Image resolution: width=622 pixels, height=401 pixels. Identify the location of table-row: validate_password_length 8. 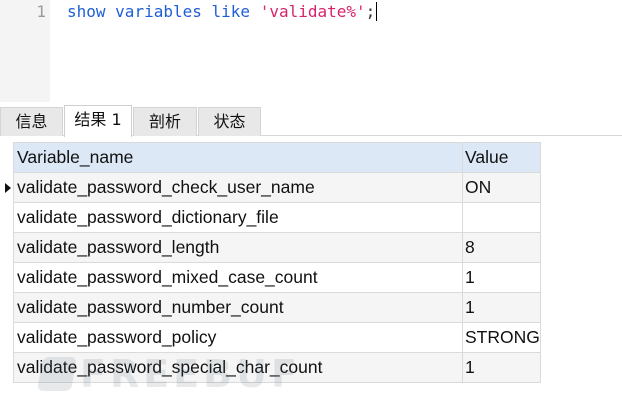
(270, 247).